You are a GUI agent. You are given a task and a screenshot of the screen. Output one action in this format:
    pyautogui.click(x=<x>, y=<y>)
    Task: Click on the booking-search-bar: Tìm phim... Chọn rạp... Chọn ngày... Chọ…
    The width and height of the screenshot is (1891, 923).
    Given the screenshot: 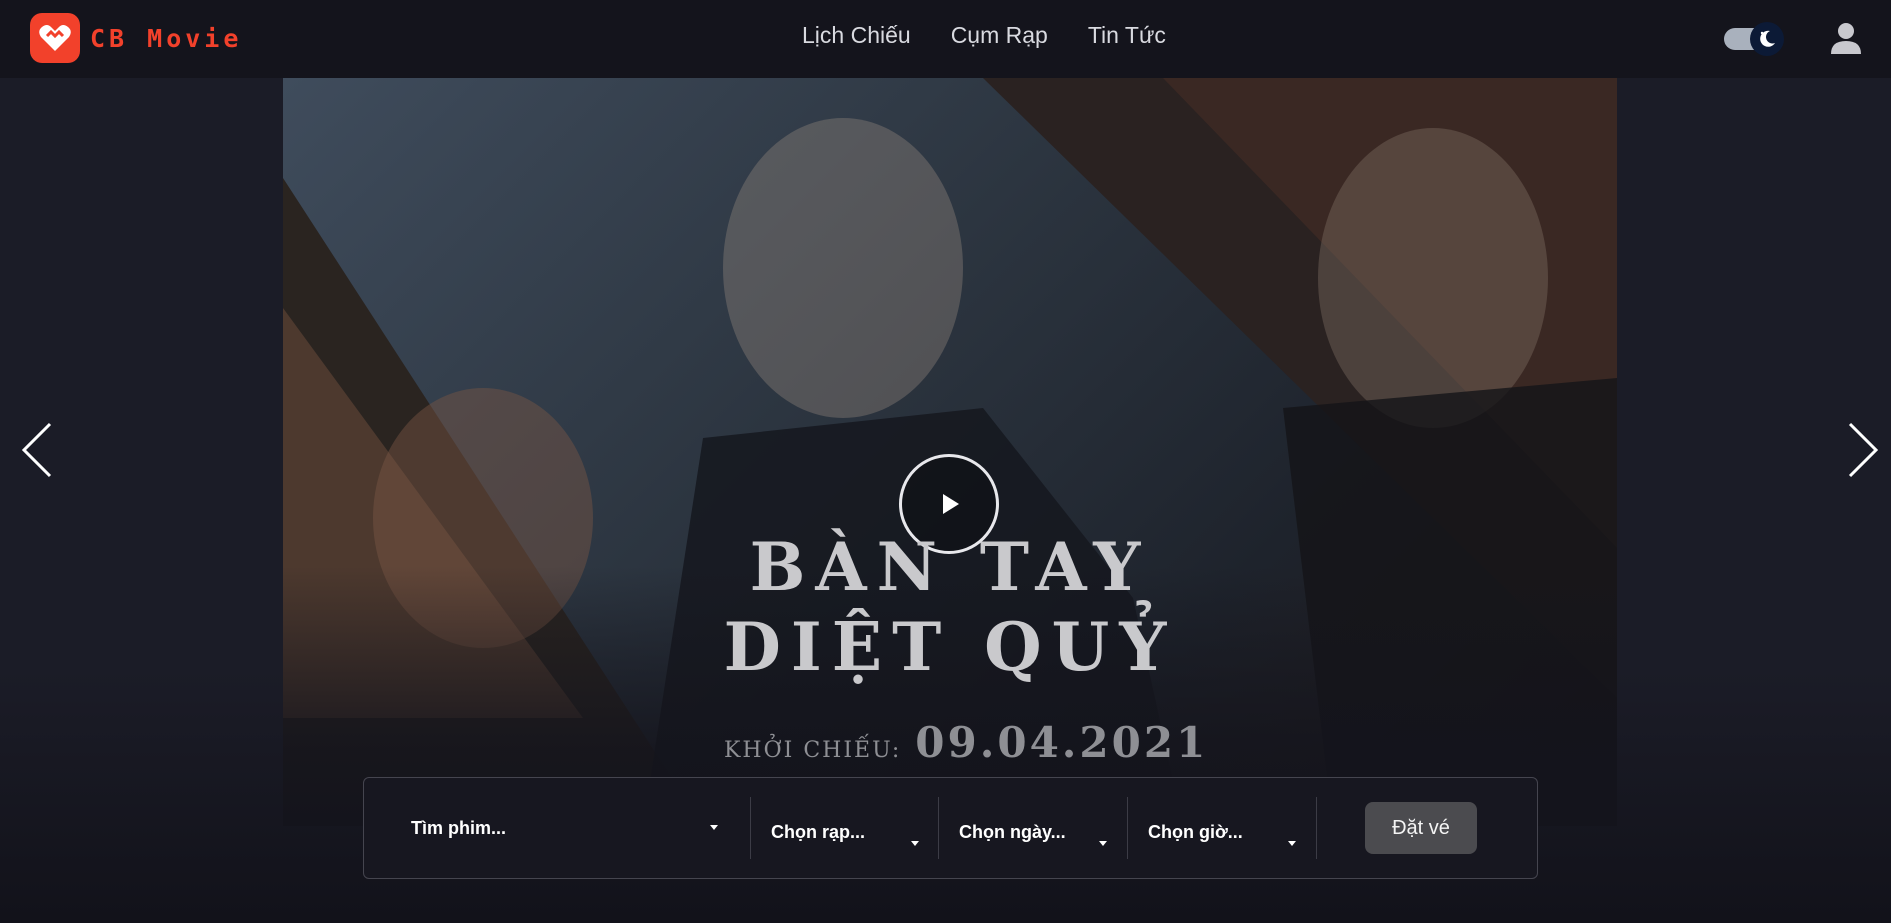 What is the action you would take?
    pyautogui.click(x=950, y=828)
    